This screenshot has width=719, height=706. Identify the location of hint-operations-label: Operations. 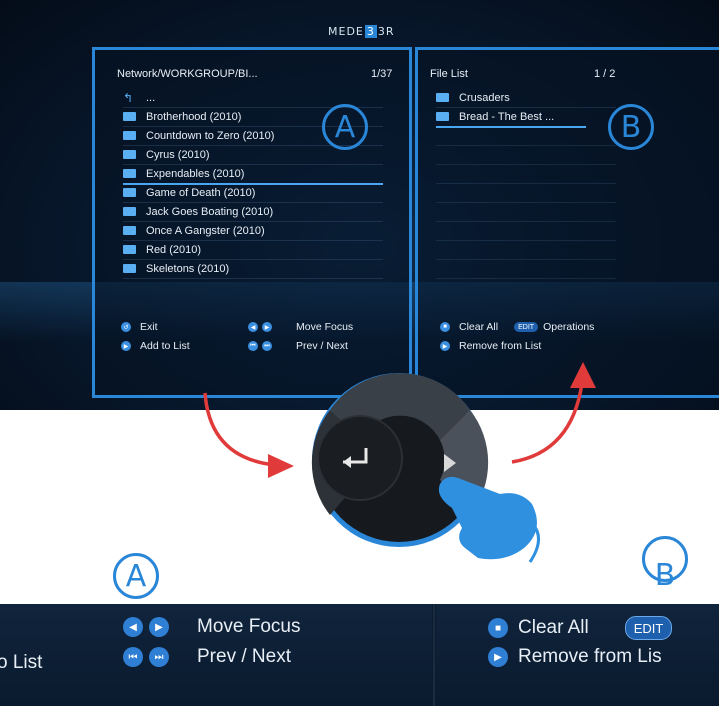
(569, 327).